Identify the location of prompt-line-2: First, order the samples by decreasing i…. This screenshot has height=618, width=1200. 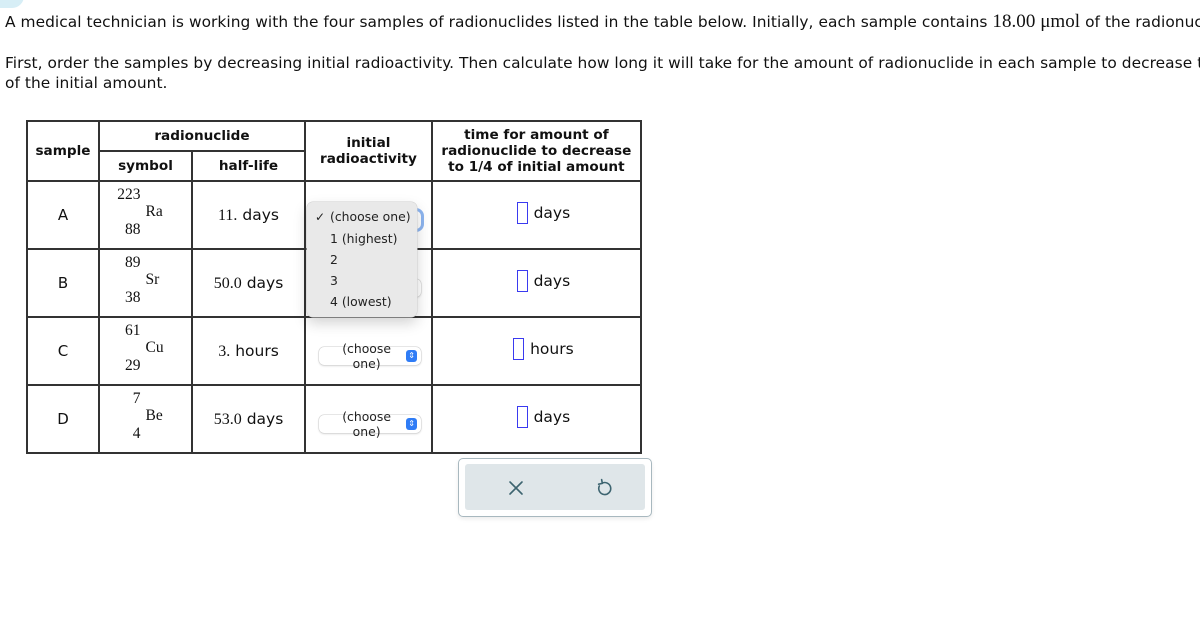
(602, 63).